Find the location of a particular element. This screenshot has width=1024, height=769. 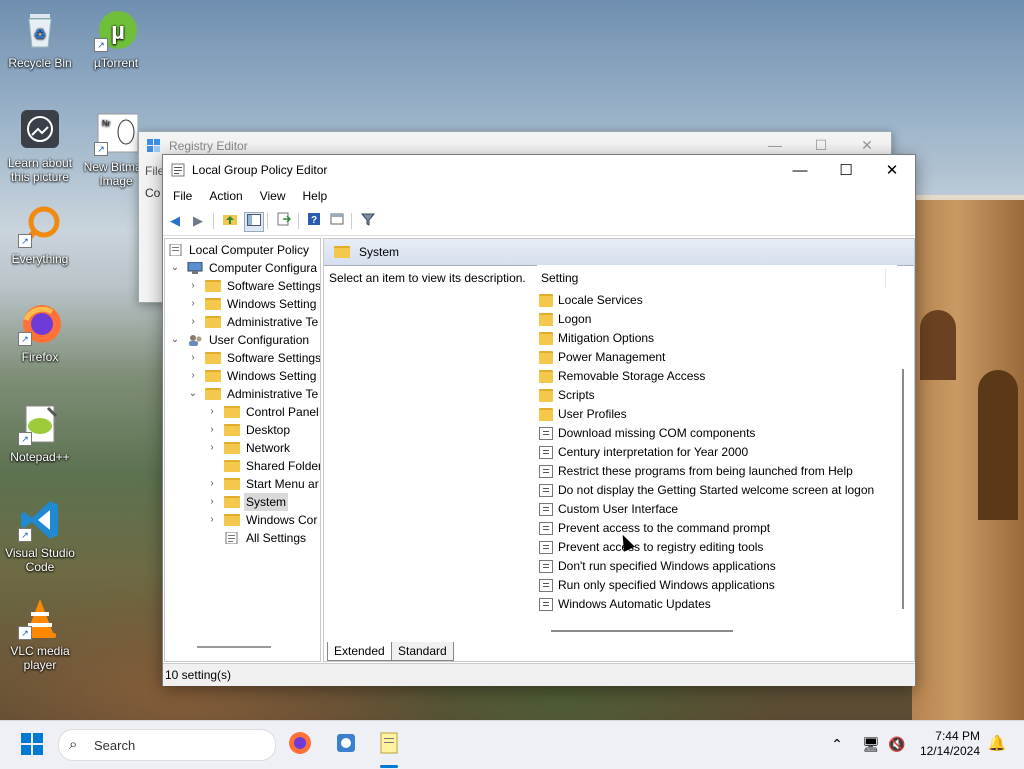

tab-extended: Extended is located at coordinates (359, 651).